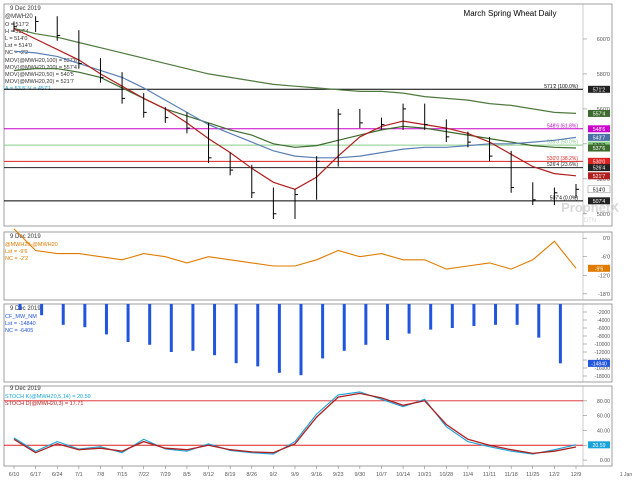 The image size is (640, 480). What do you see at coordinates (274, 475) in the screenshot?
I see `x-tick-label-12: 9/2` at bounding box center [274, 475].